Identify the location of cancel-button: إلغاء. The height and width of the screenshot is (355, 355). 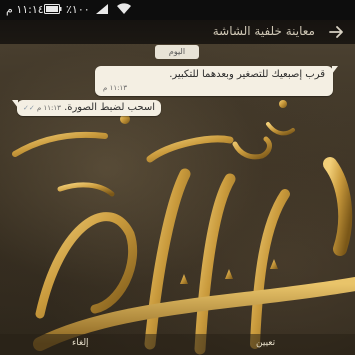
(80, 343).